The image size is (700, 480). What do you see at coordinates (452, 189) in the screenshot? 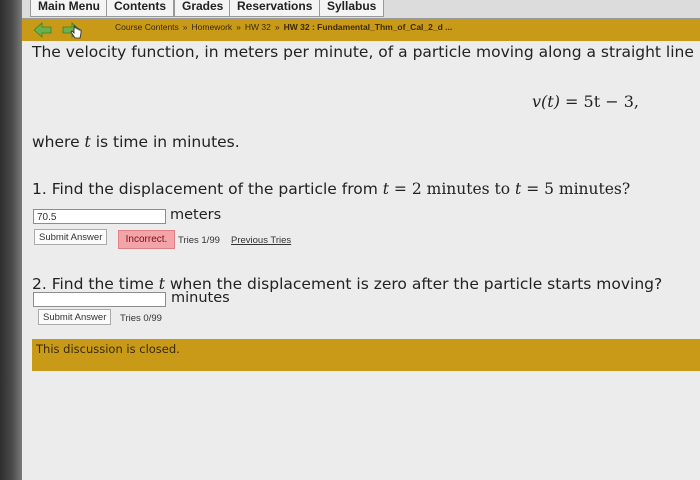
I see `q1-text-b: = 2 minutes to` at bounding box center [452, 189].